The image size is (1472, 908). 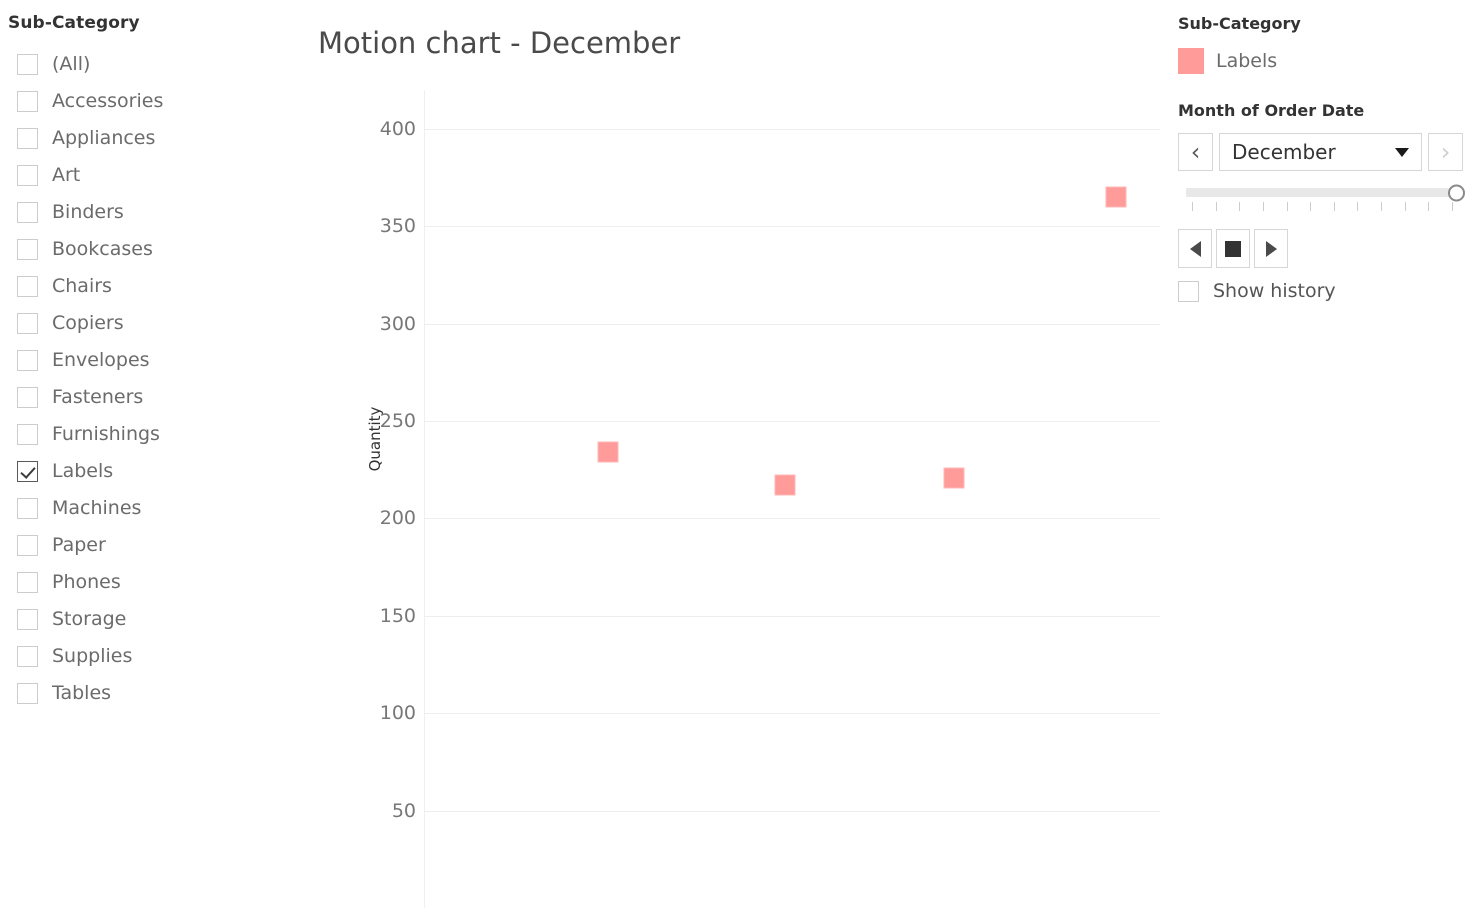 What do you see at coordinates (79, 545) in the screenshot?
I see `filter-item-label: Paper` at bounding box center [79, 545].